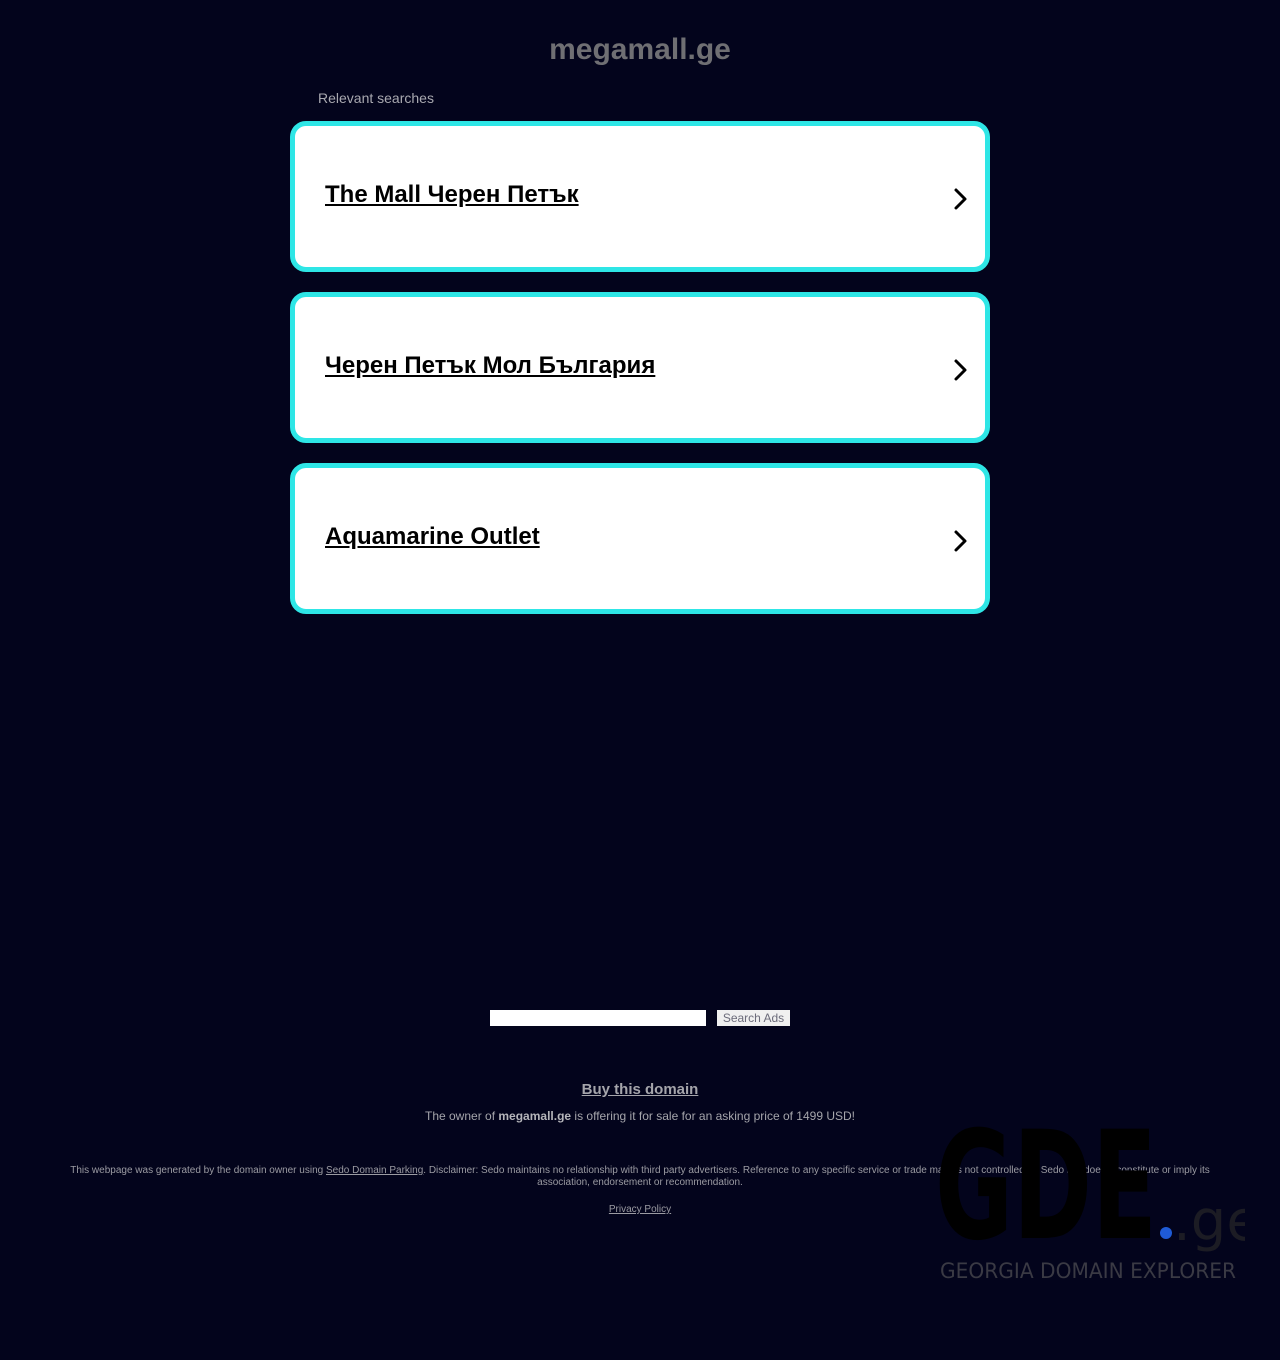 The width and height of the screenshot is (1280, 1360). I want to click on gde-logo-text: GDE, so click(1046, 1192).